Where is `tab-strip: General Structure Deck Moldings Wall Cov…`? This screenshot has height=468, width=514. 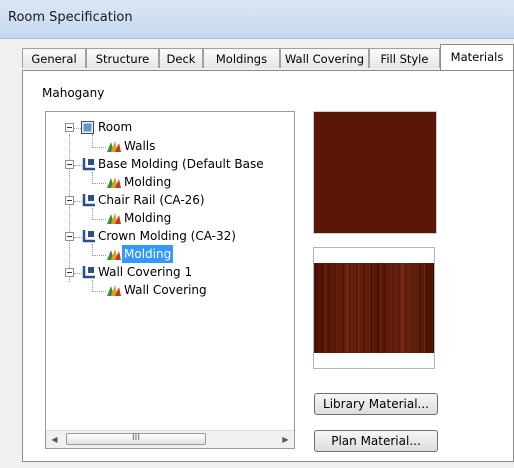 tab-strip: General Structure Deck Moldings Wall Cov… is located at coordinates (268, 57).